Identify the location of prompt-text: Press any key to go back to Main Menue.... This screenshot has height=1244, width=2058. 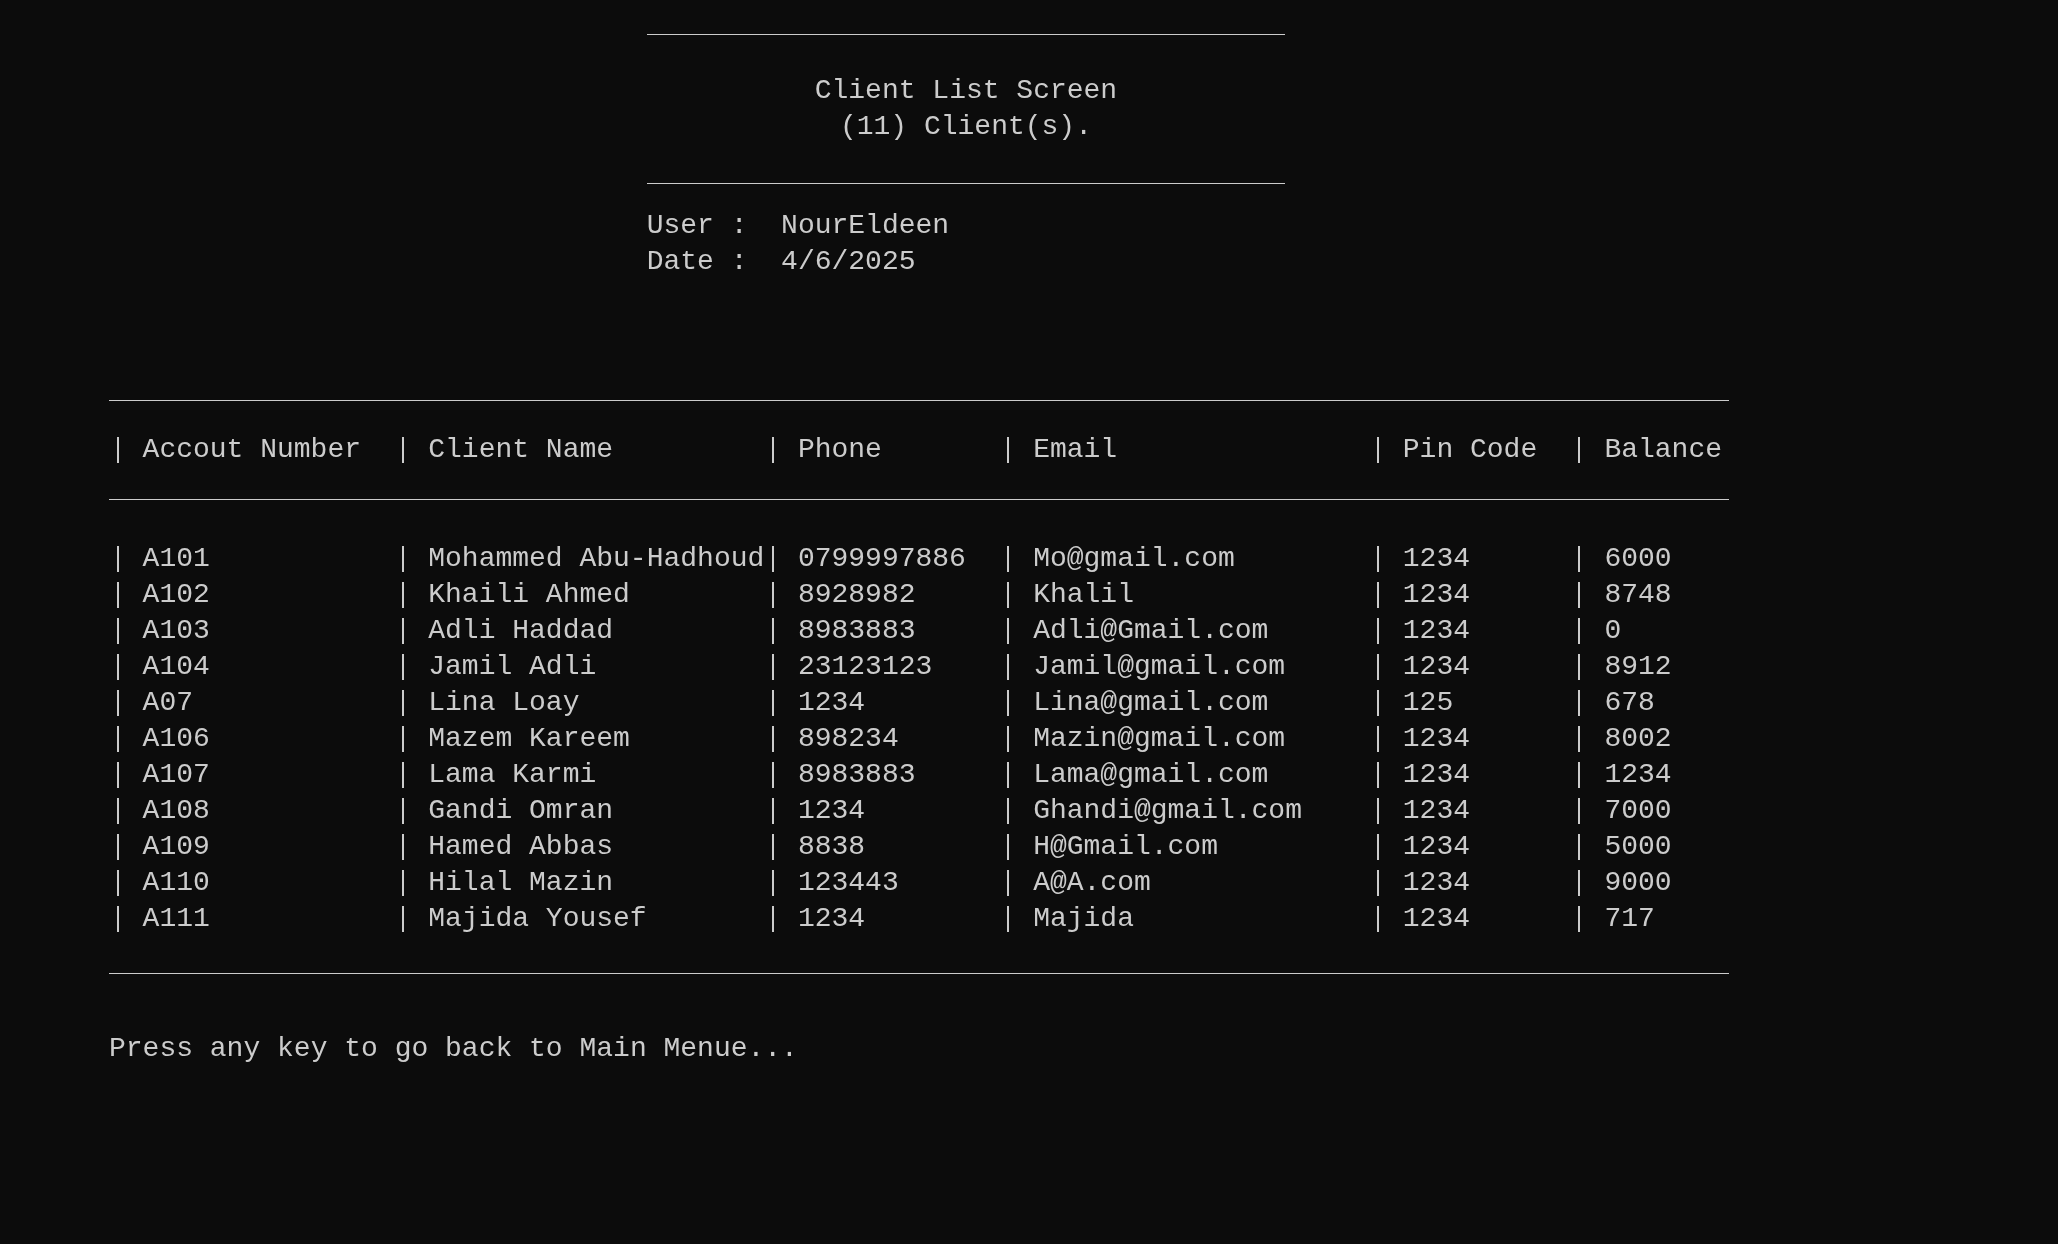
(454, 1049).